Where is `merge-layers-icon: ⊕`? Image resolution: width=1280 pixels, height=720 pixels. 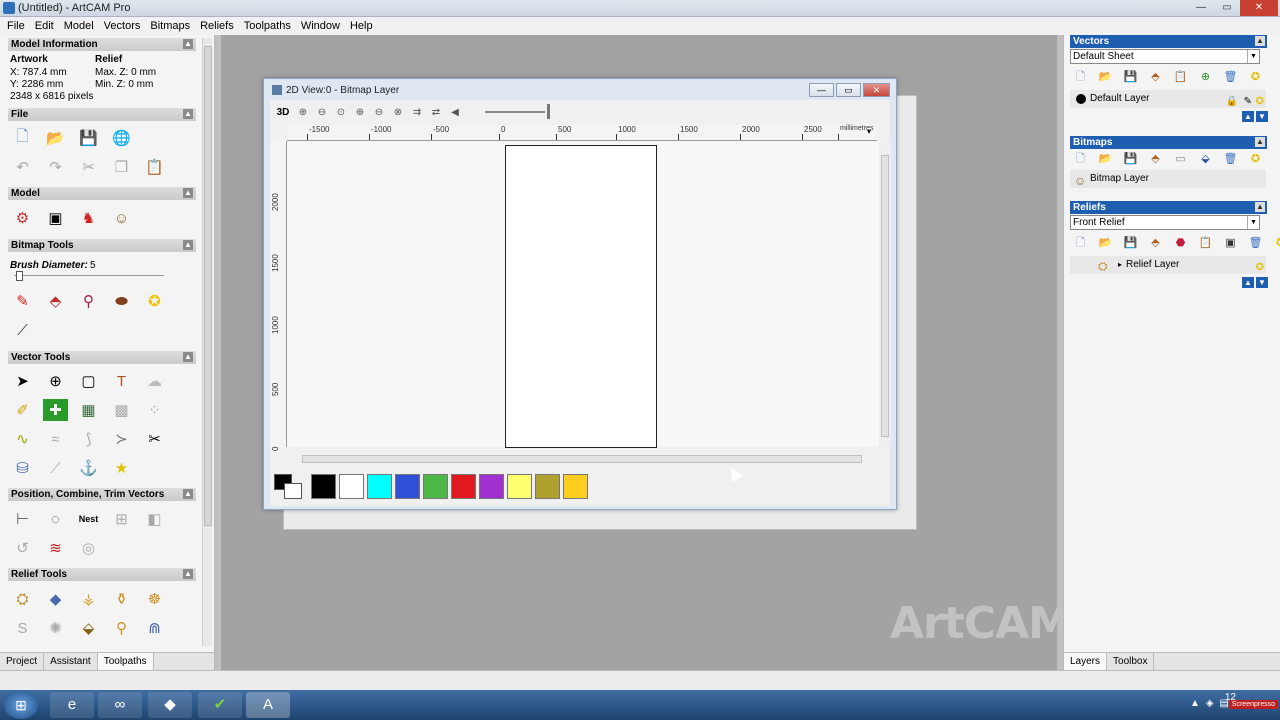 merge-layers-icon: ⊕ is located at coordinates (1205, 77).